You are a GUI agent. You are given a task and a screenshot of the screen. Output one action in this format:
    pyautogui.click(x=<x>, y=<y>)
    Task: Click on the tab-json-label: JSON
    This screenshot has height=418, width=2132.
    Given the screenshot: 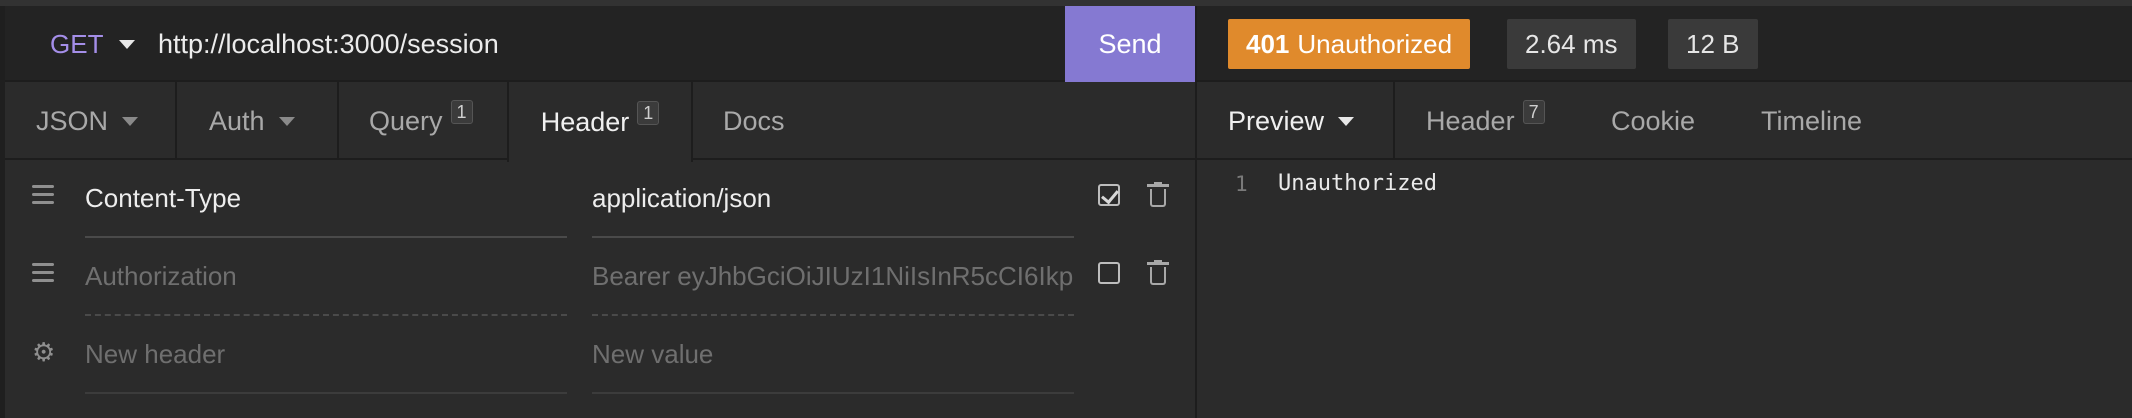 What is the action you would take?
    pyautogui.click(x=72, y=120)
    